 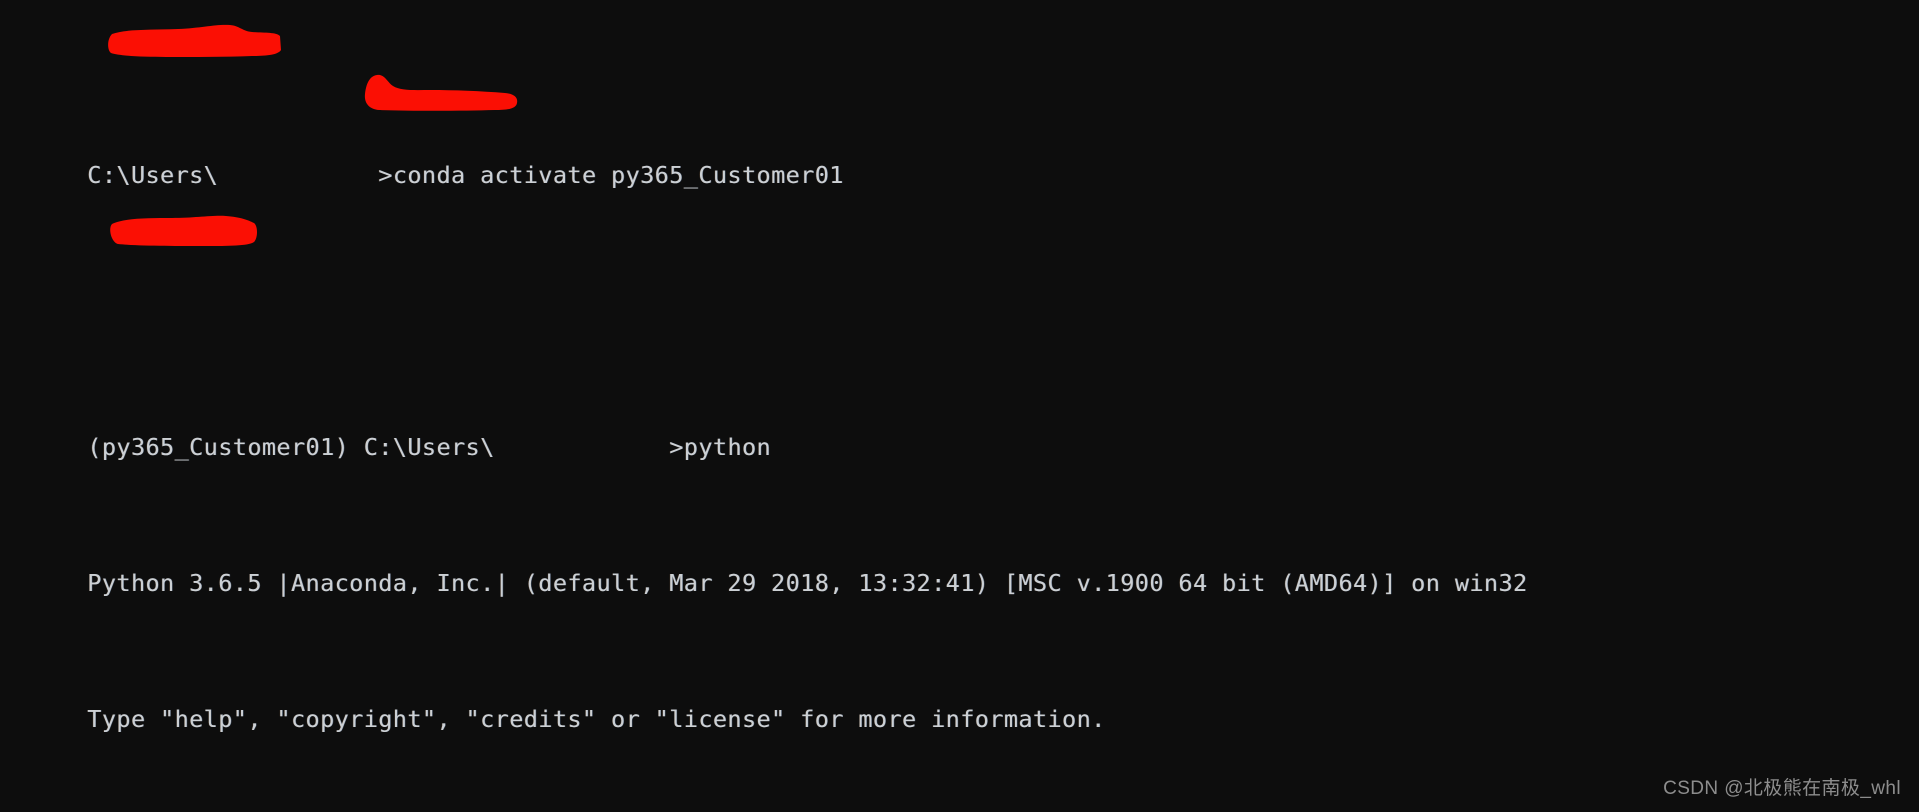 I want to click on terminal-line: >>> import sysconfig, so click(x=959, y=808).